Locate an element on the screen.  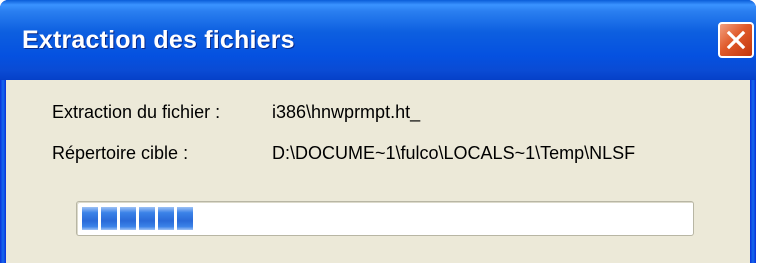
close-button is located at coordinates (736, 40).